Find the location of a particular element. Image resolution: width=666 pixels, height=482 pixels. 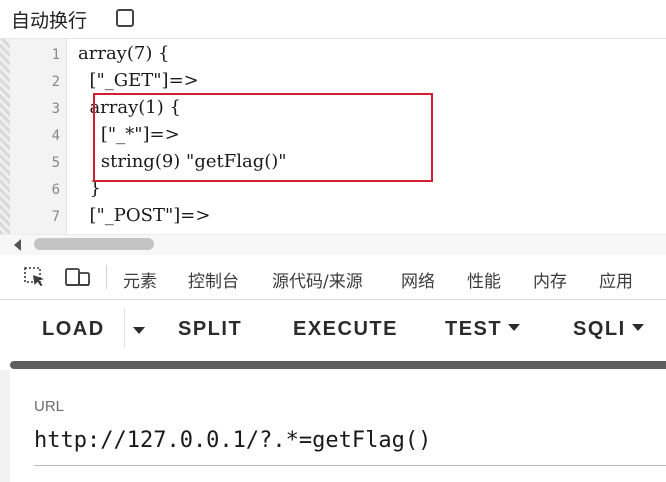

tab-application: 应用 is located at coordinates (616, 279).